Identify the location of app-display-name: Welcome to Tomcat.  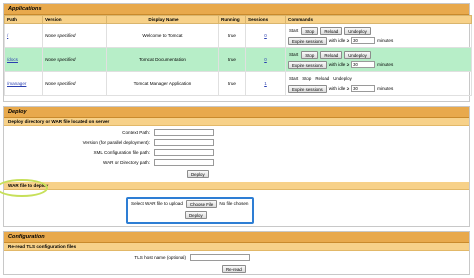
(162, 35).